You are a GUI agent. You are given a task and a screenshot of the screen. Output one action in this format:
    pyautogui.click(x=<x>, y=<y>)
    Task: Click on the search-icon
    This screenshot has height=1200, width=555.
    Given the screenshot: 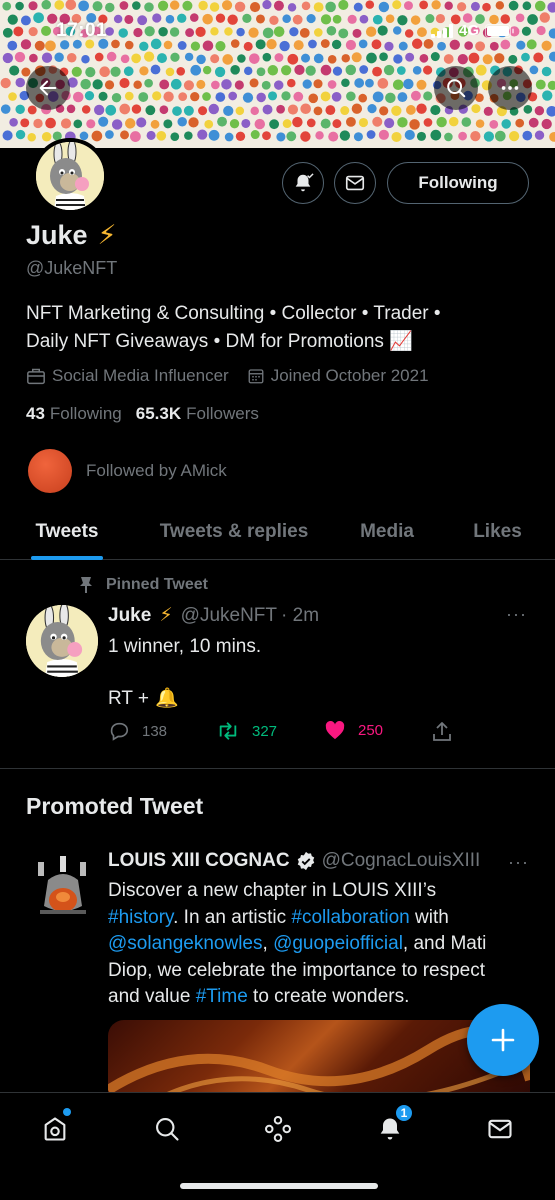 What is the action you would take?
    pyautogui.click(x=456, y=88)
    